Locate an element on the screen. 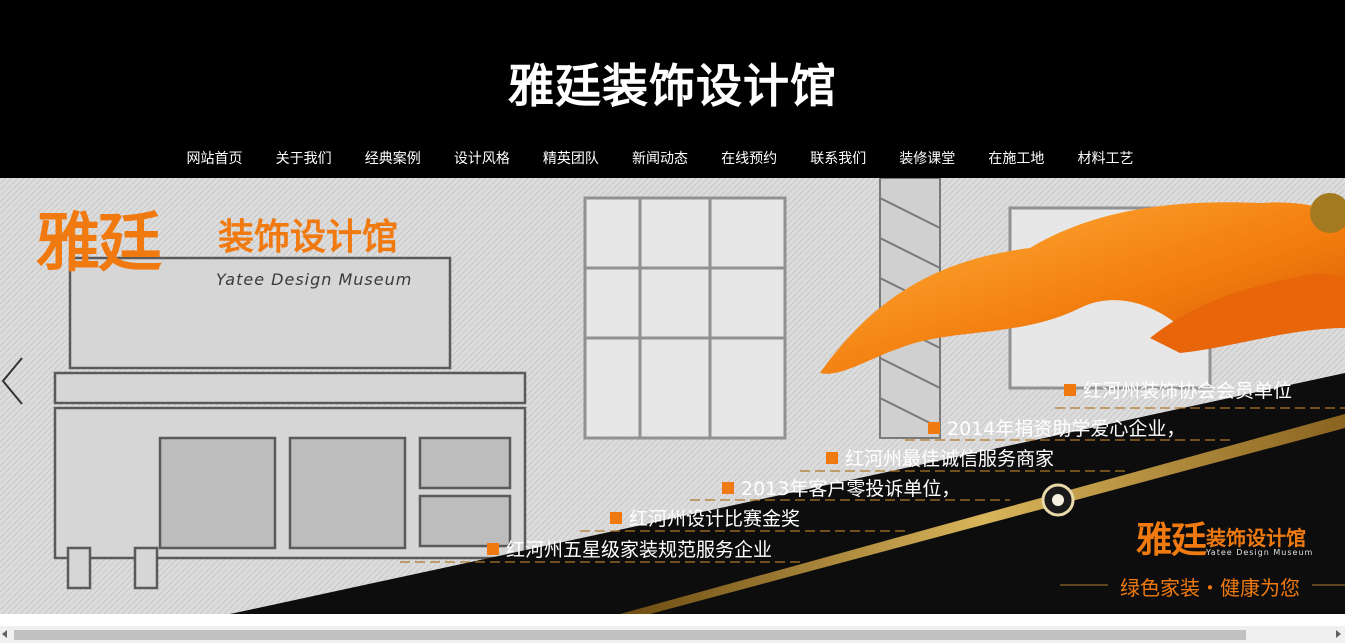 The height and width of the screenshot is (643, 1345). banner-brand-small: 装饰设计馆 is located at coordinates (308, 237).